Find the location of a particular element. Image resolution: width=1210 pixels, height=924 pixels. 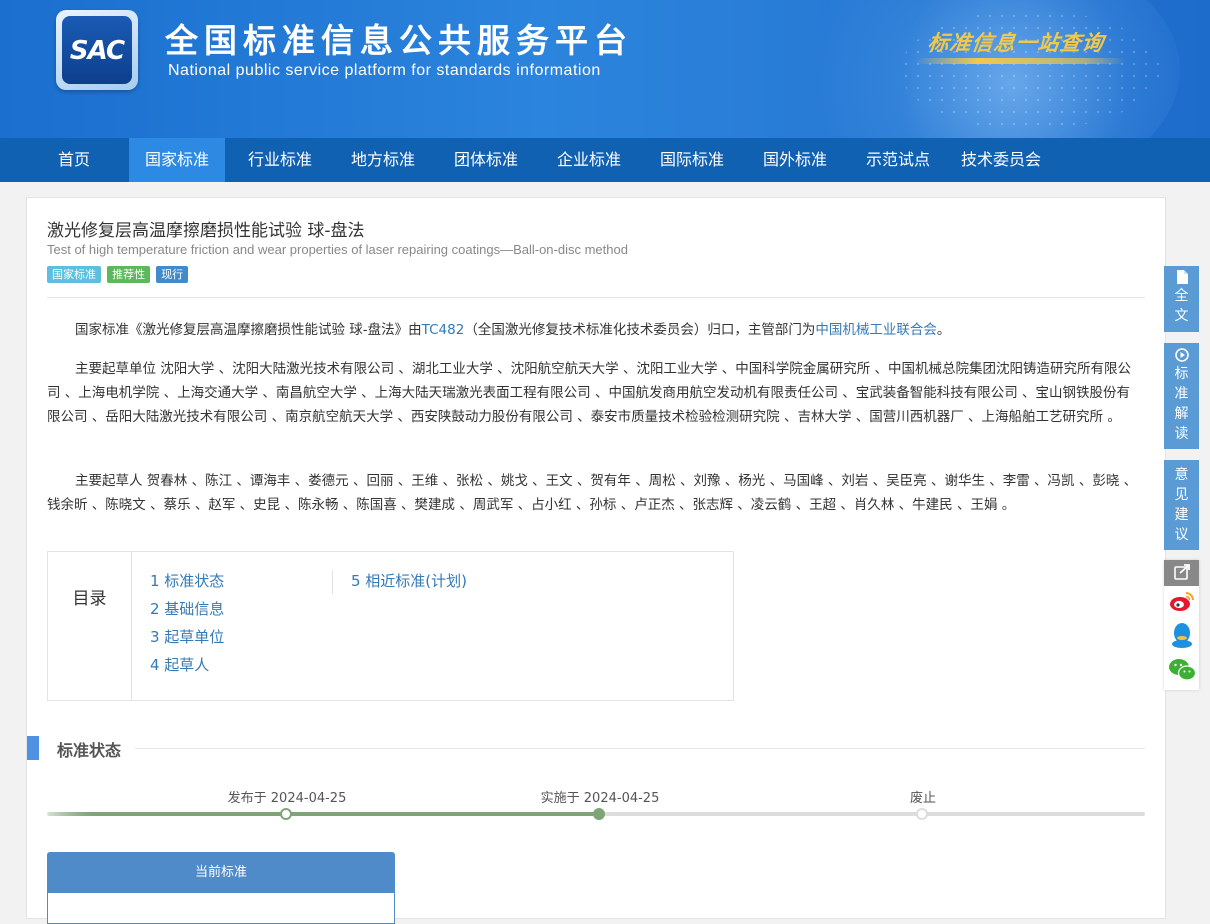

divider is located at coordinates (596, 297).